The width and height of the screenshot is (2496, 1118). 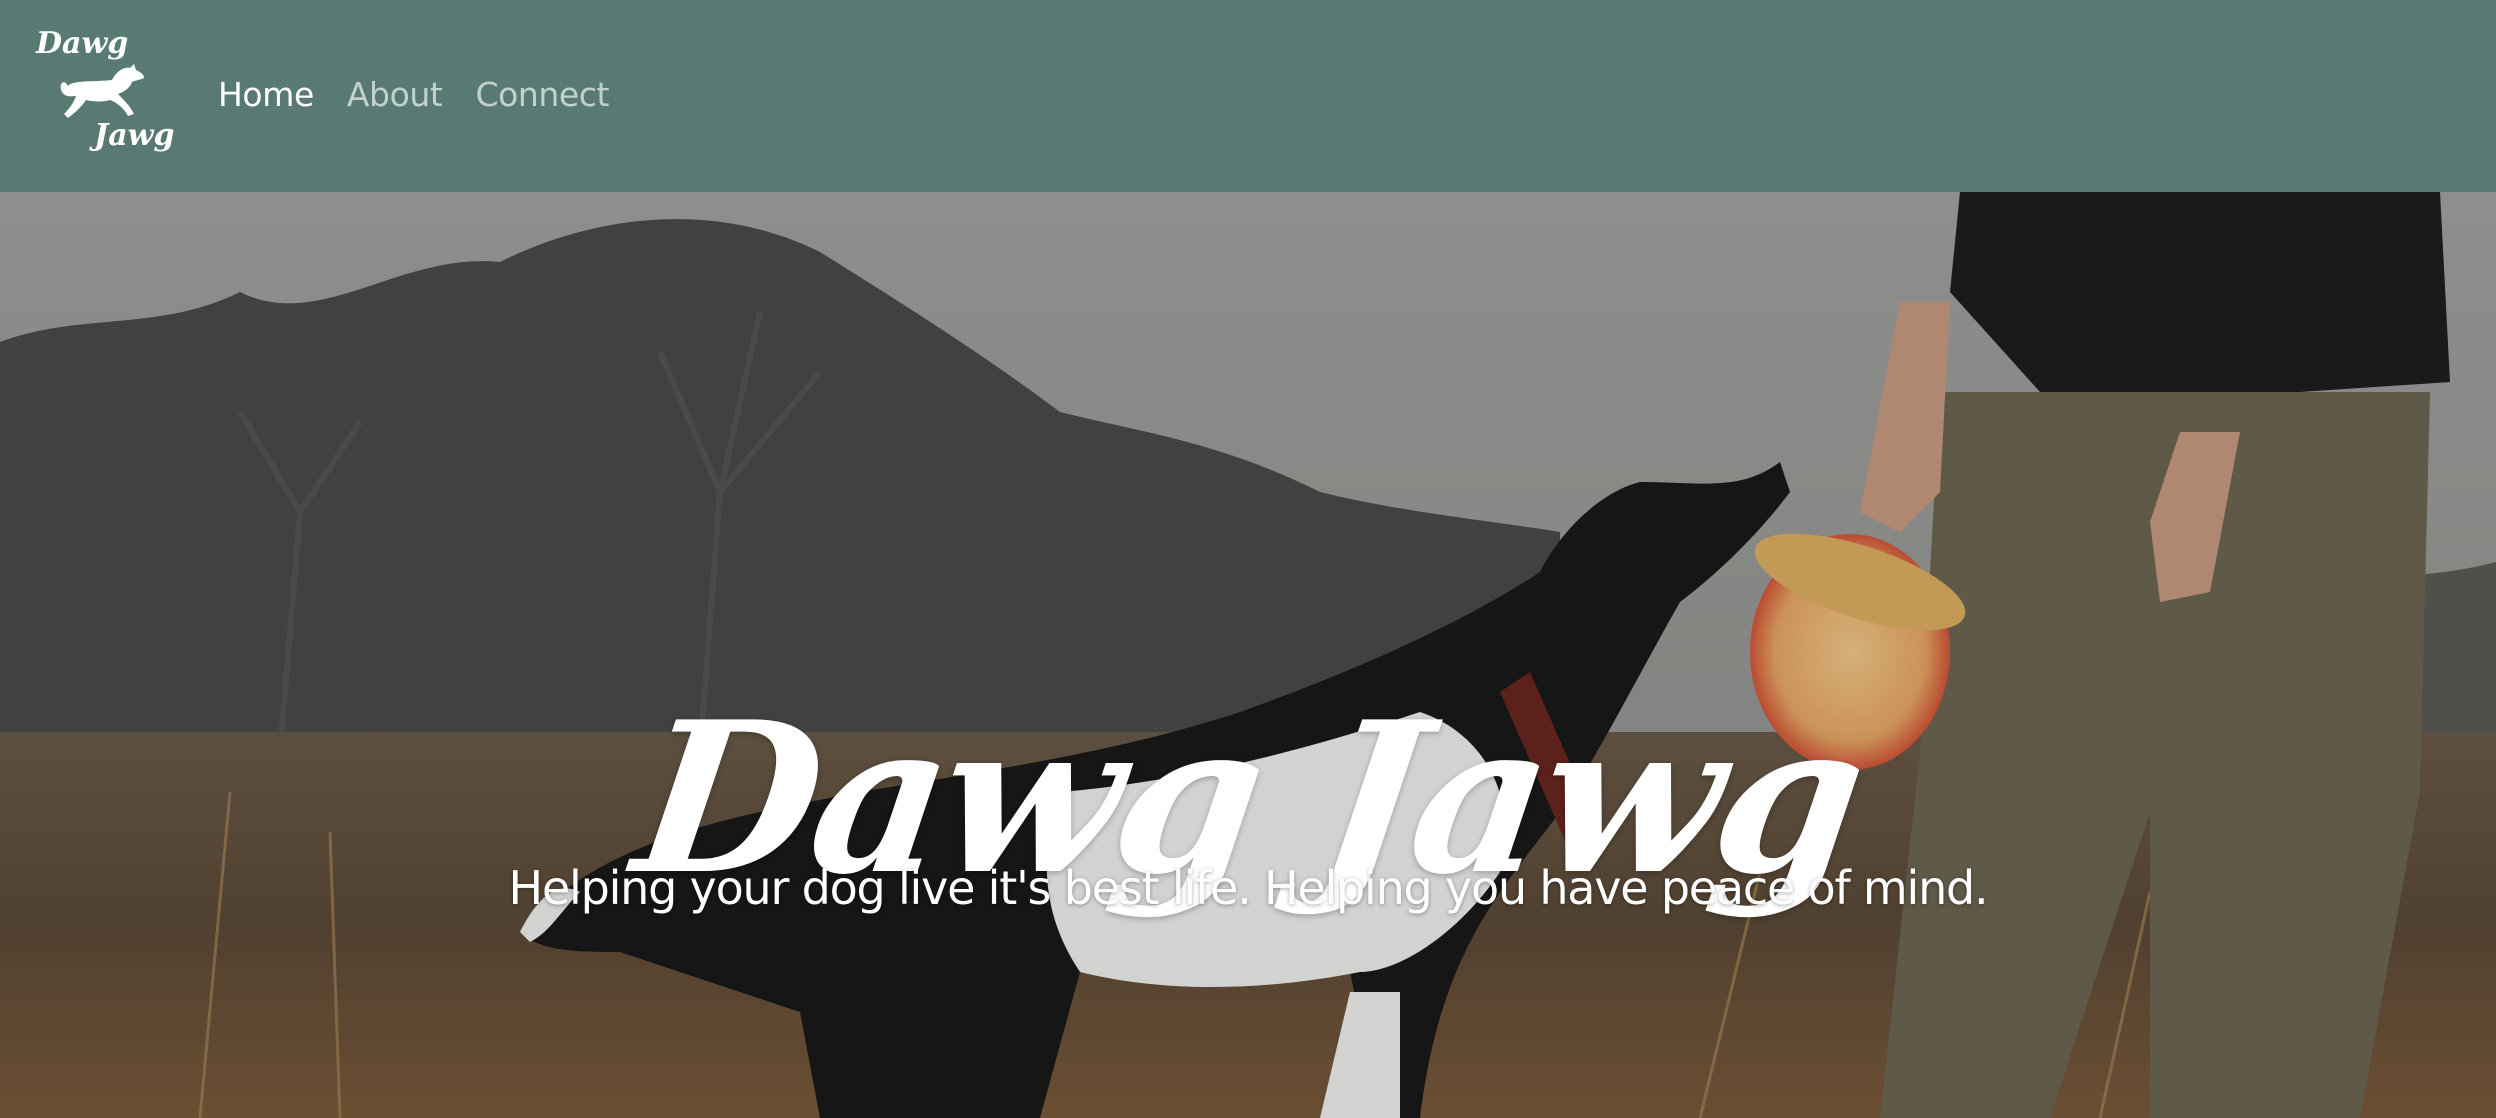 I want to click on nav-about-link: About, so click(x=395, y=95).